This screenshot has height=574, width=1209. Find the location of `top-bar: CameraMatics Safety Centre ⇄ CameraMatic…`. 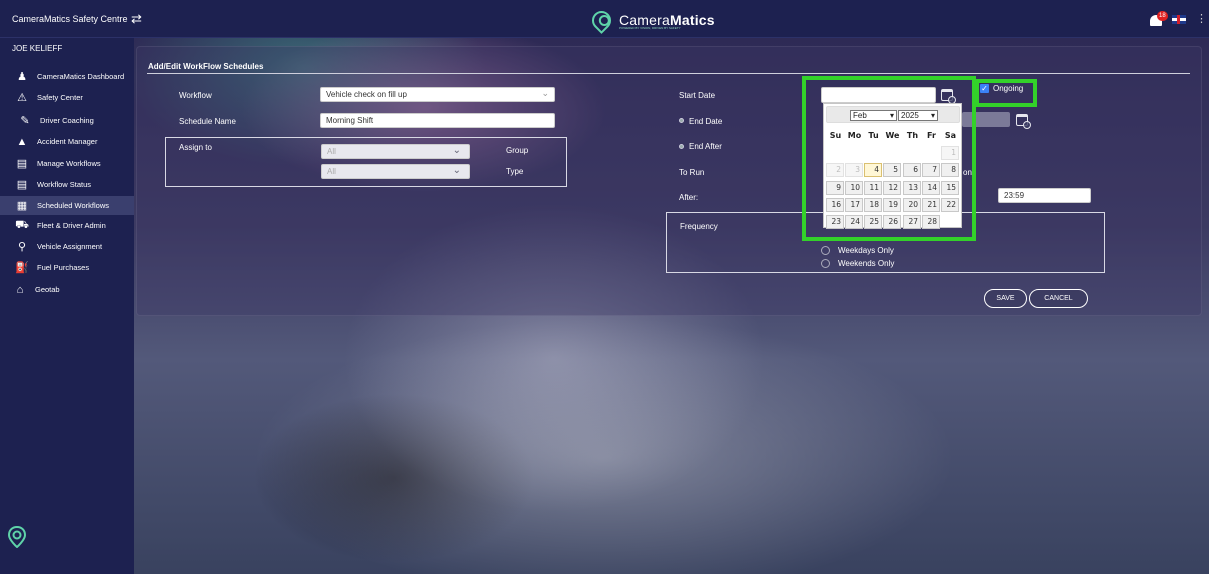

top-bar: CameraMatics Safety Centre ⇄ CameraMatic… is located at coordinates (604, 19).